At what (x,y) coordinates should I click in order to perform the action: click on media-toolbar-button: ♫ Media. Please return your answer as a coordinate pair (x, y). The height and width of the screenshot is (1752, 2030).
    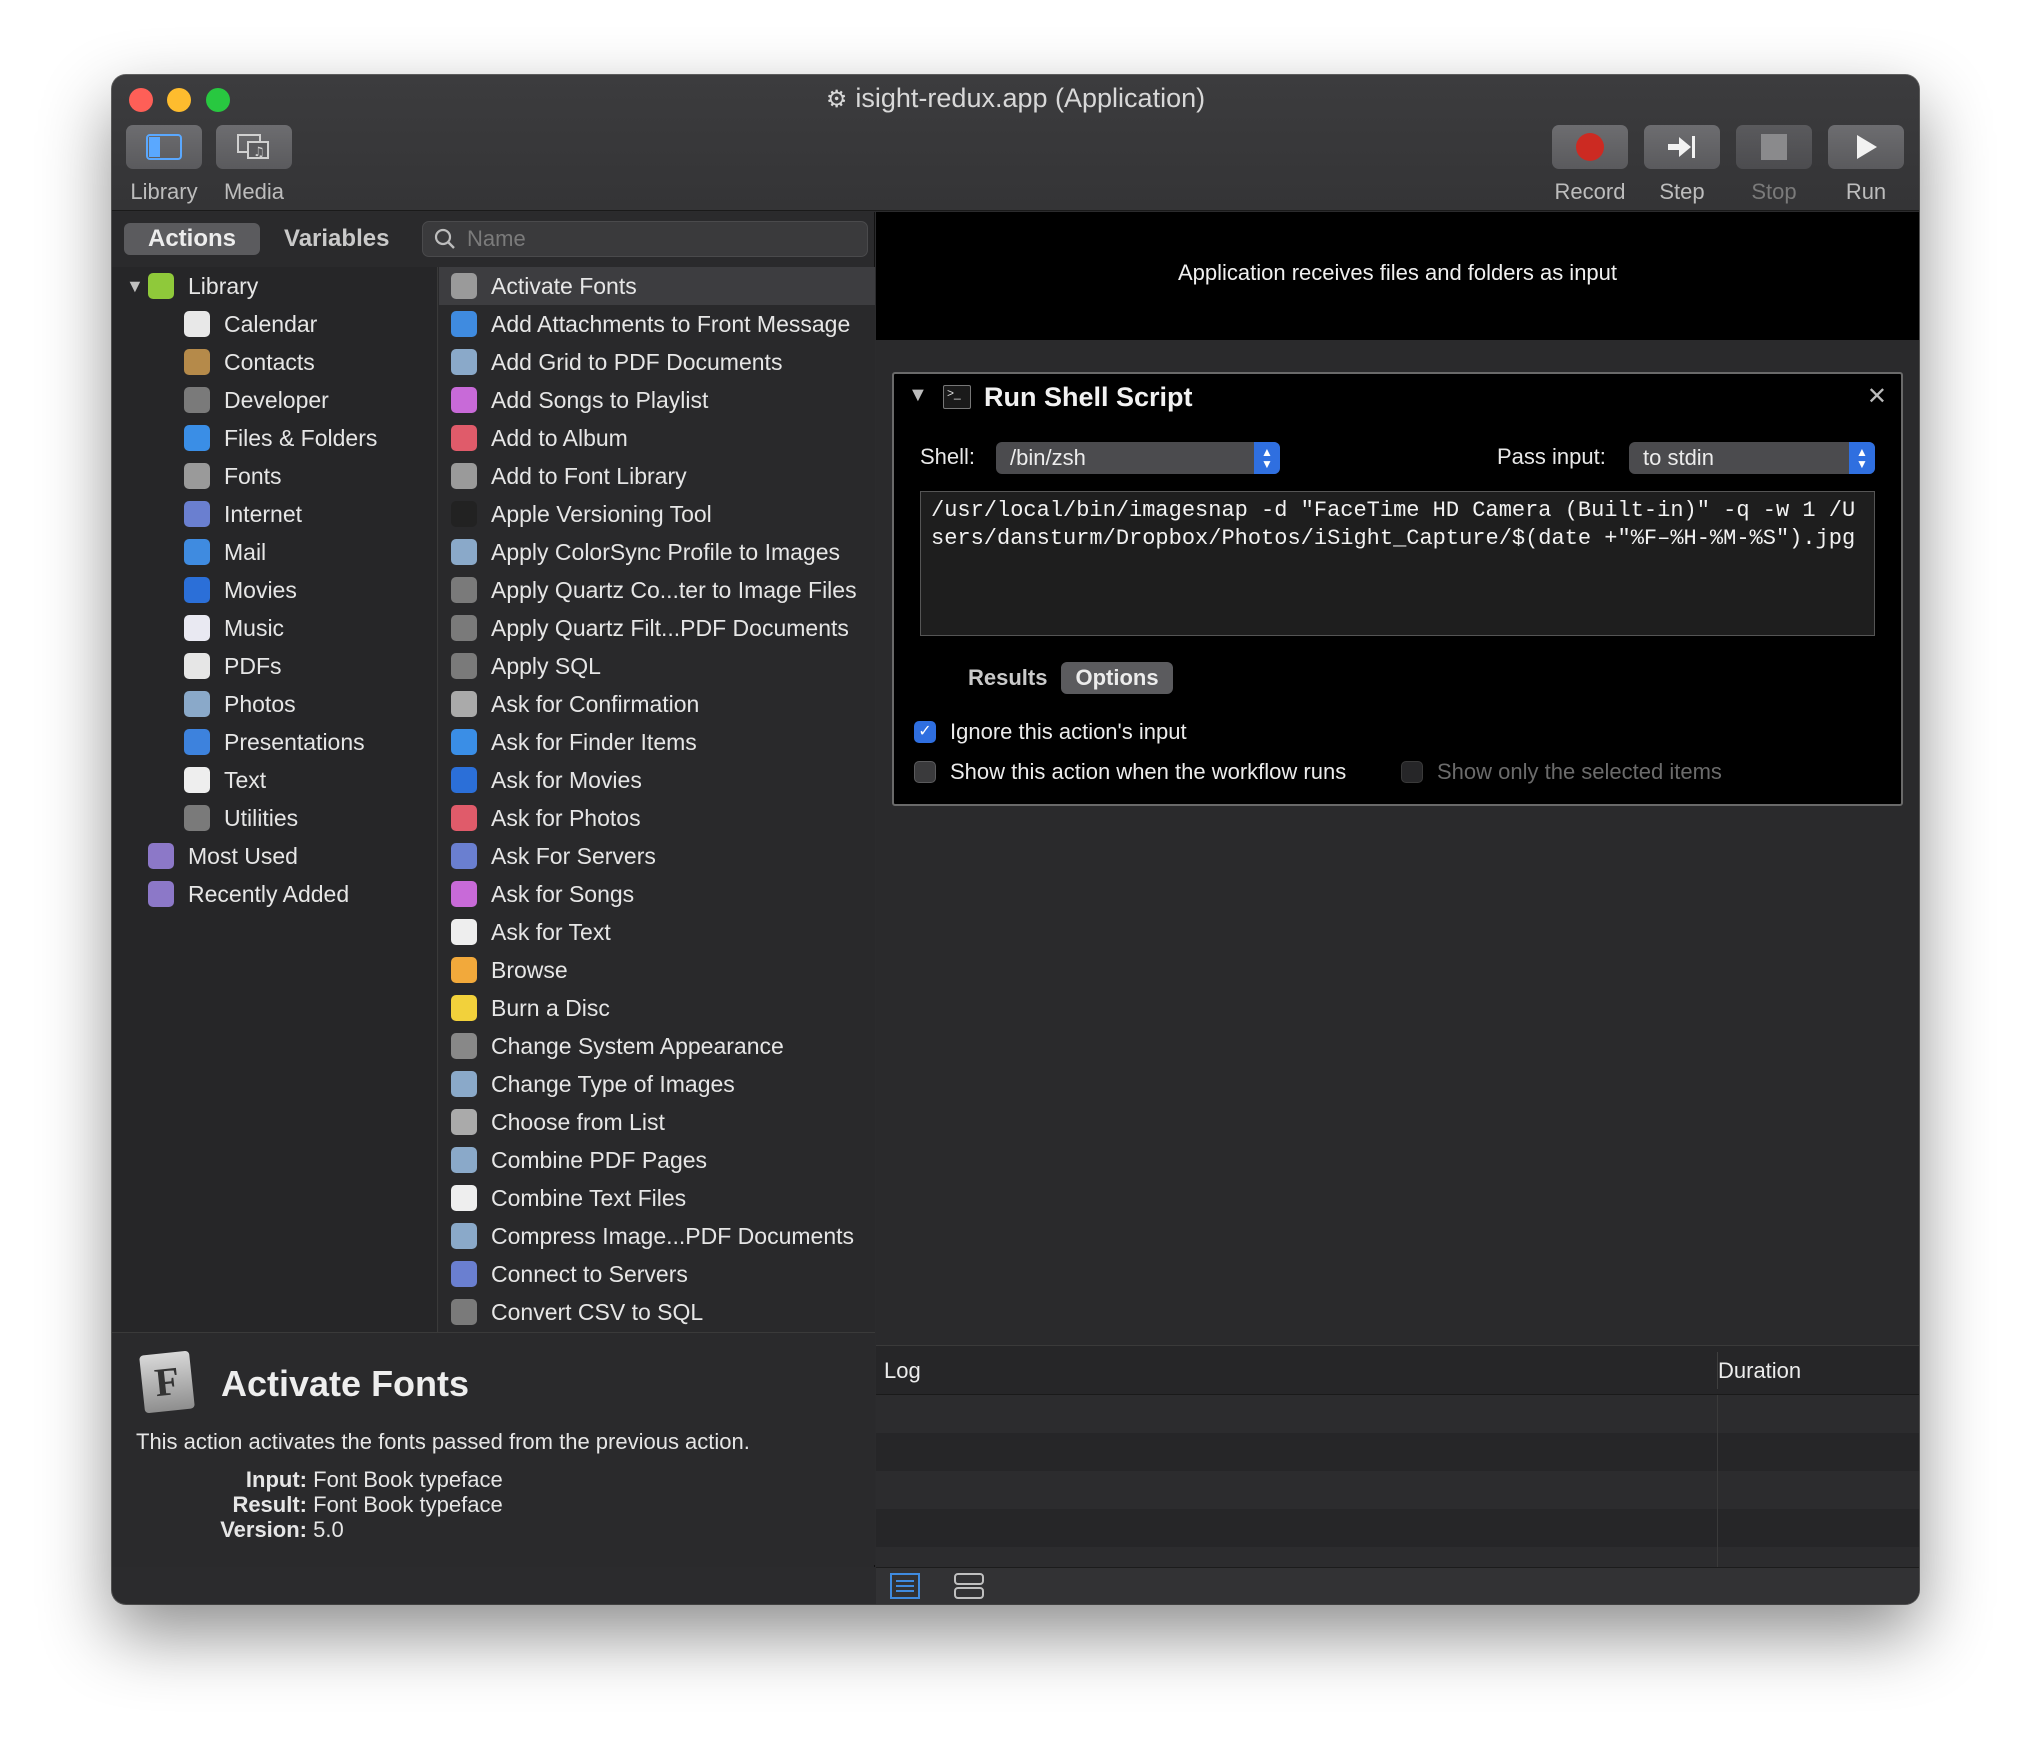
    Looking at the image, I should click on (254, 165).